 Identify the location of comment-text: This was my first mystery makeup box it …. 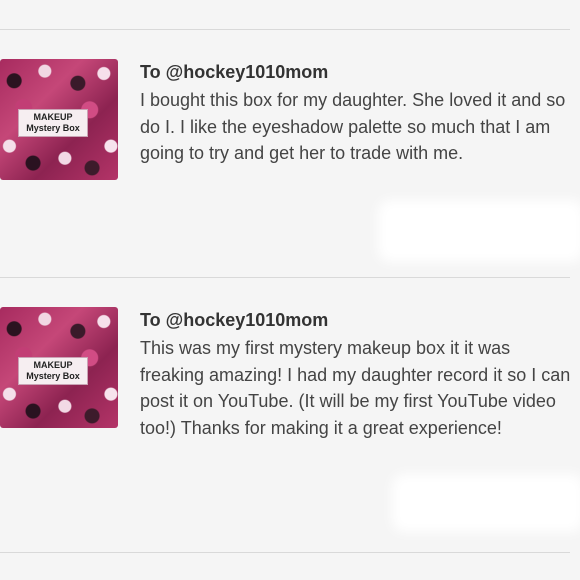
(355, 388).